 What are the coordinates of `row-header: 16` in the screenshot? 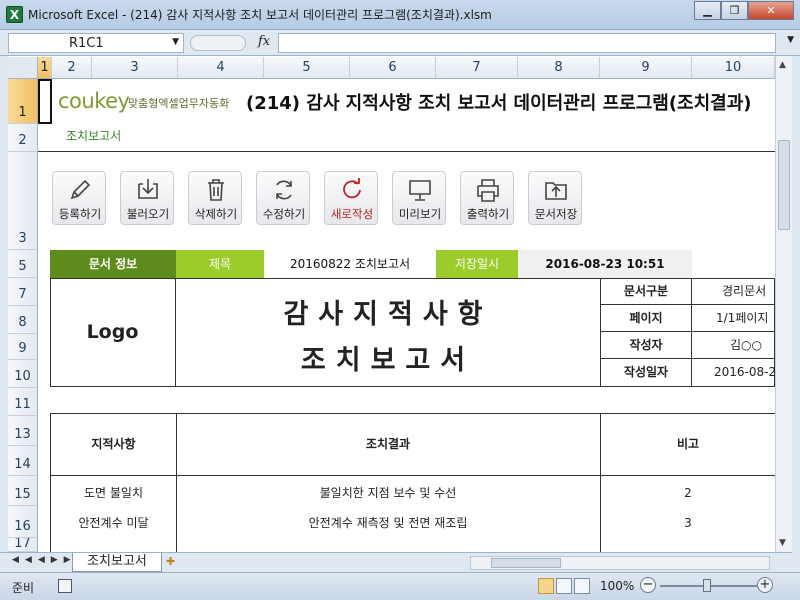 It's located at (23, 522).